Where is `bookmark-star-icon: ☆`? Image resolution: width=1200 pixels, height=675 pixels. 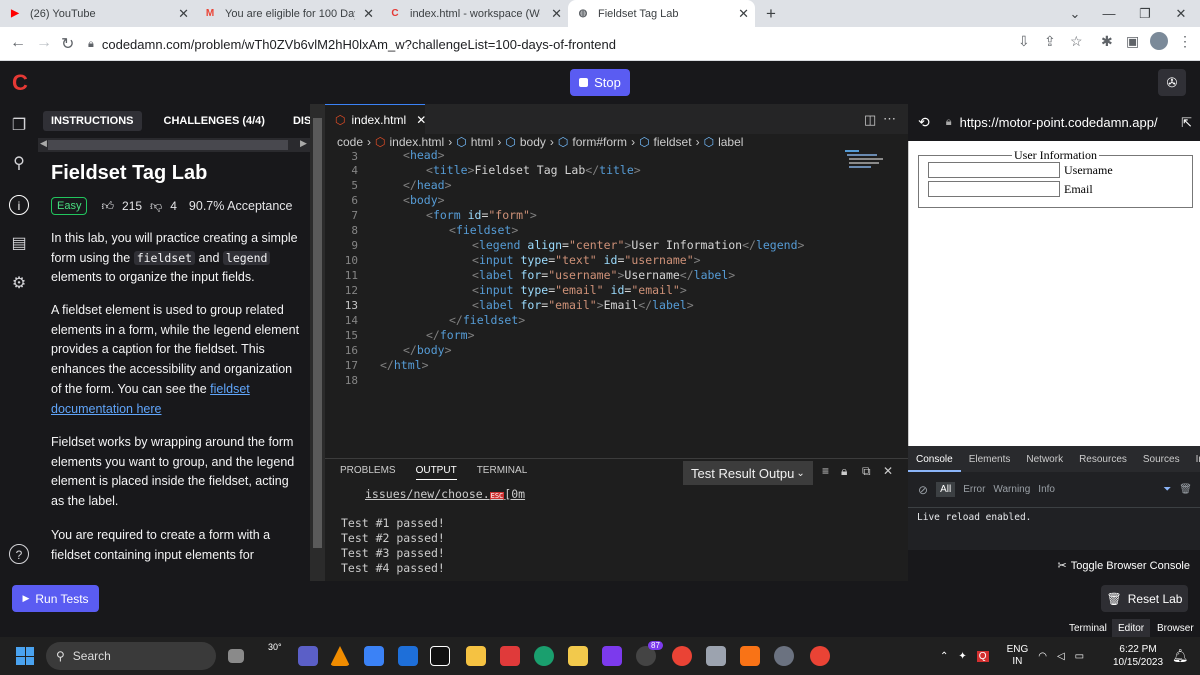 bookmark-star-icon: ☆ is located at coordinates (1076, 41).